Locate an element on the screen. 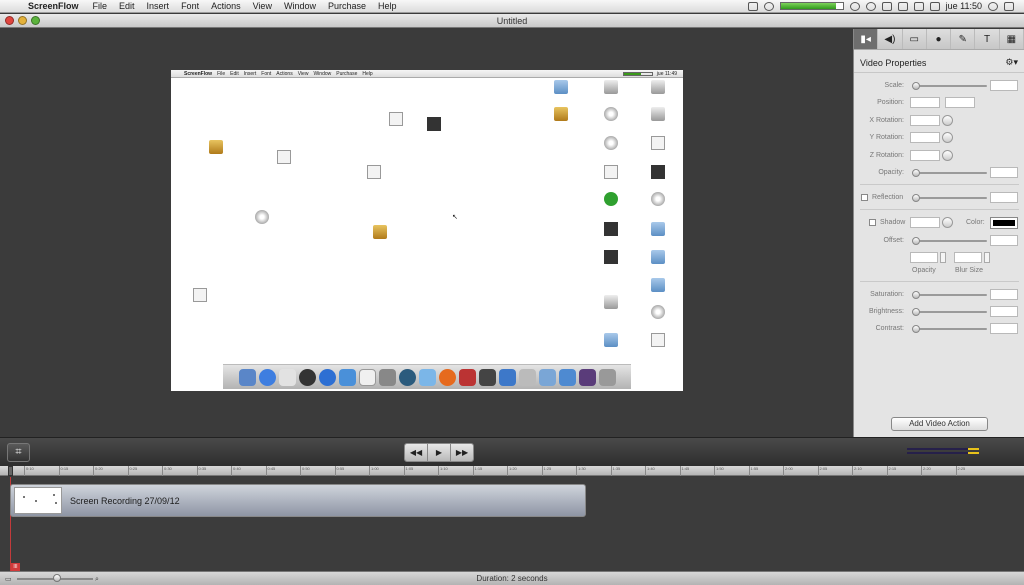  zoom-knob is located at coordinates (57, 578).